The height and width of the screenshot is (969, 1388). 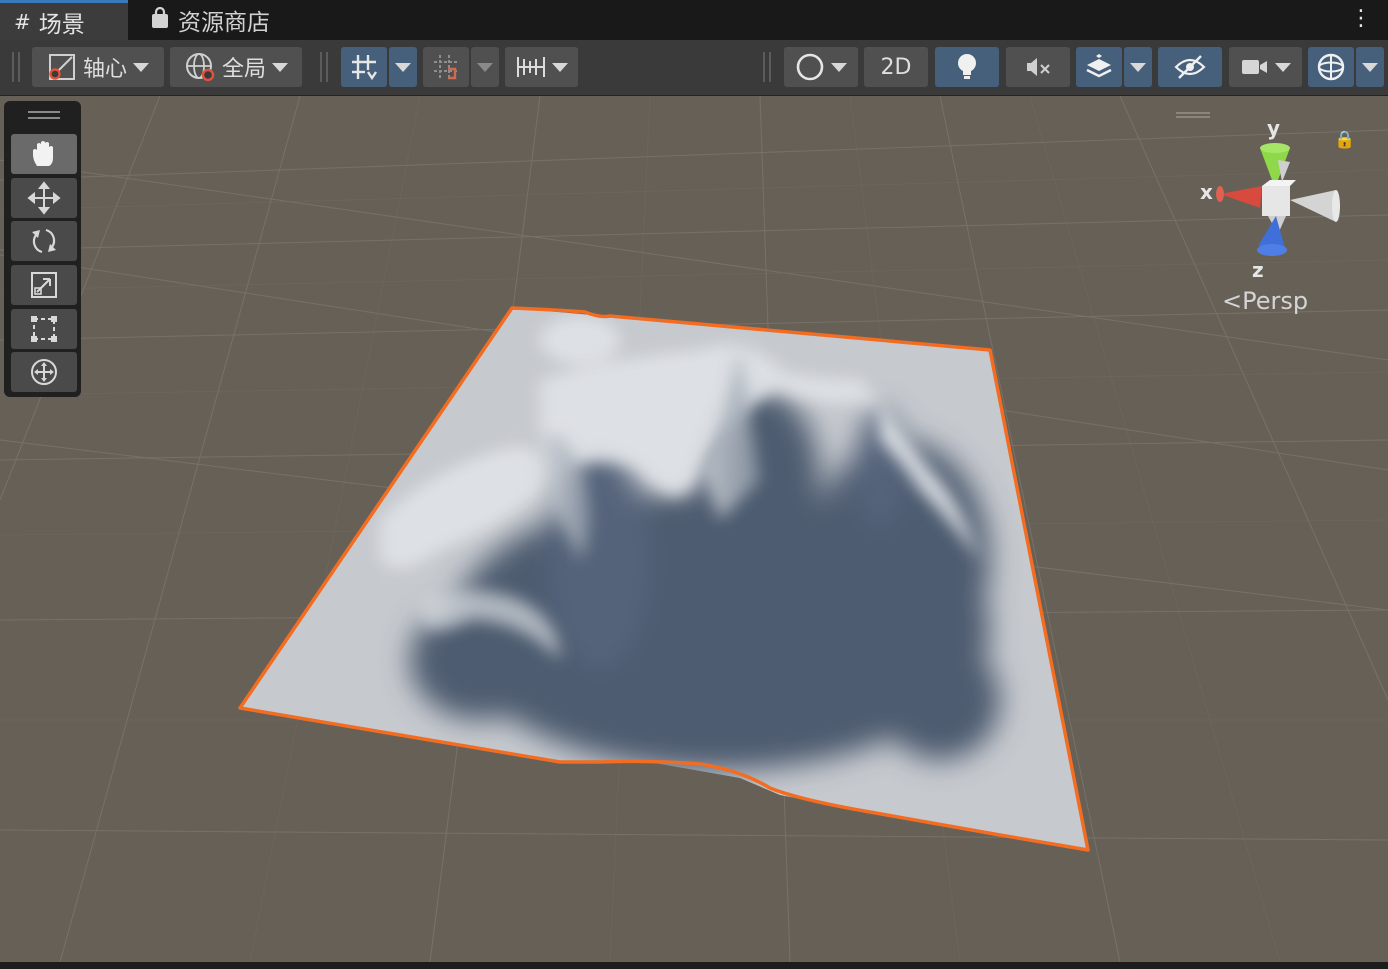 I want to click on transform-all-icon, so click(x=44, y=372).